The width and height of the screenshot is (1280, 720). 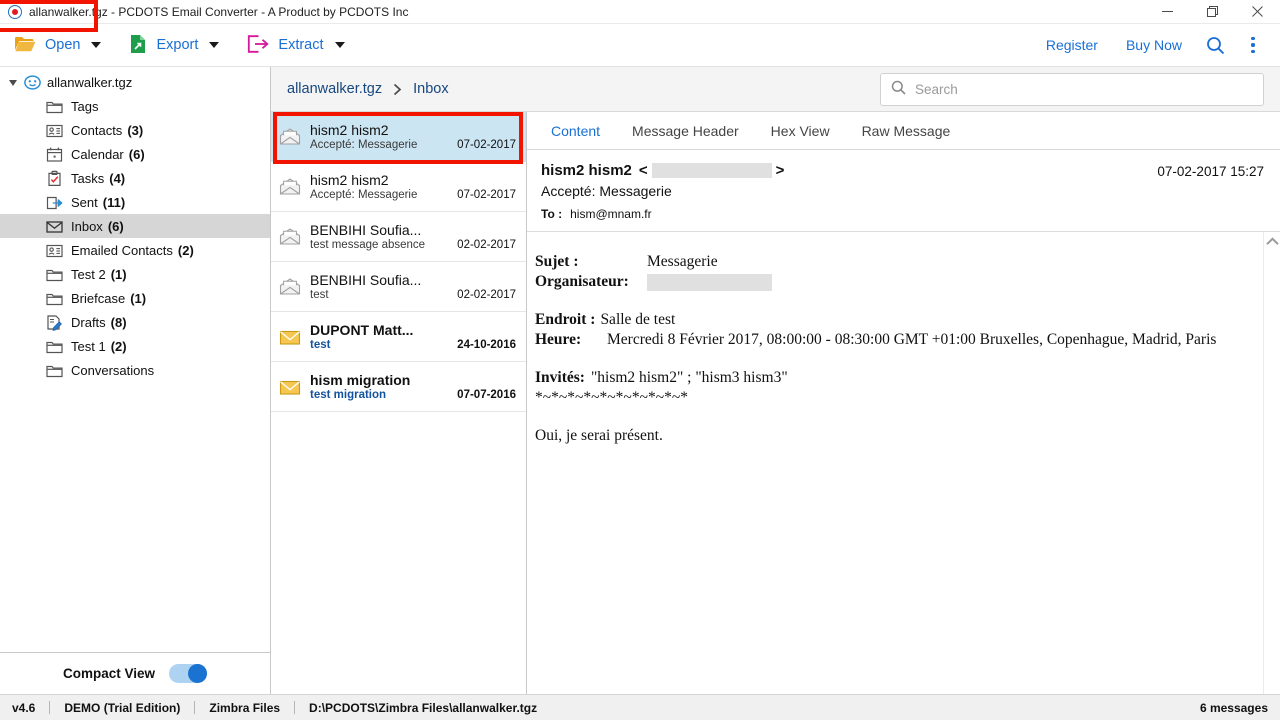 I want to click on extract-box-icon, so click(x=258, y=45).